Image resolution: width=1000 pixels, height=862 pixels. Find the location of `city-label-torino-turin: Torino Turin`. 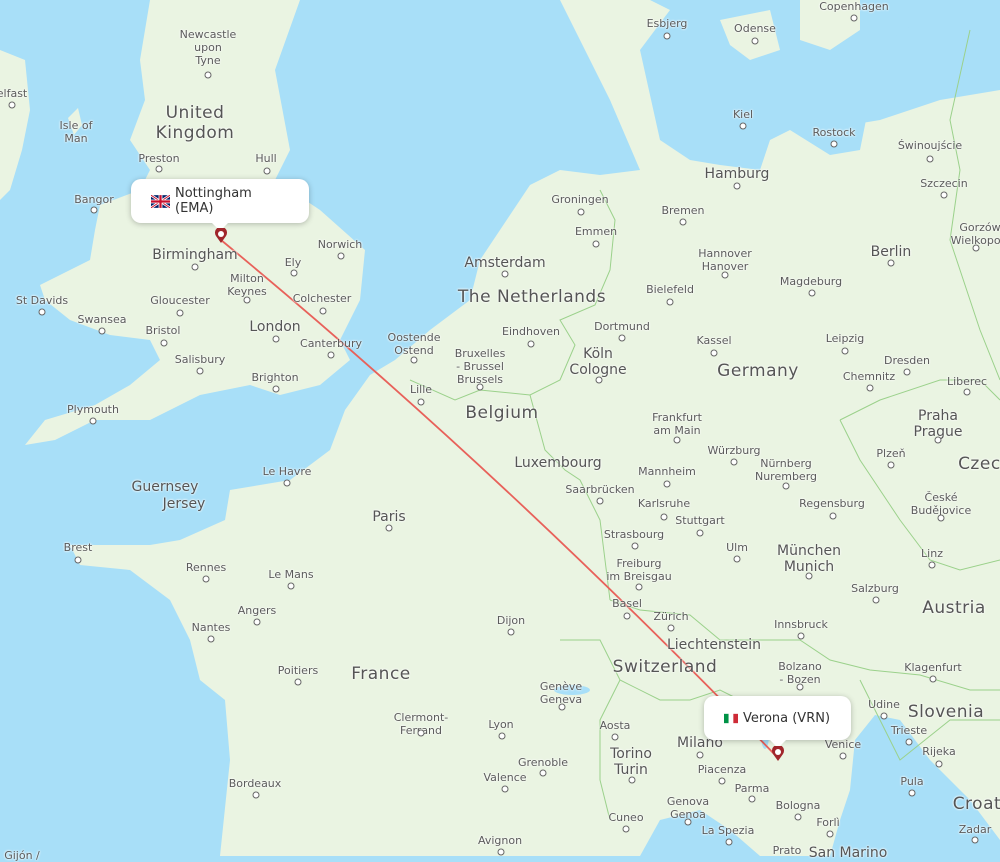

city-label-torino-turin: Torino Turin is located at coordinates (631, 762).